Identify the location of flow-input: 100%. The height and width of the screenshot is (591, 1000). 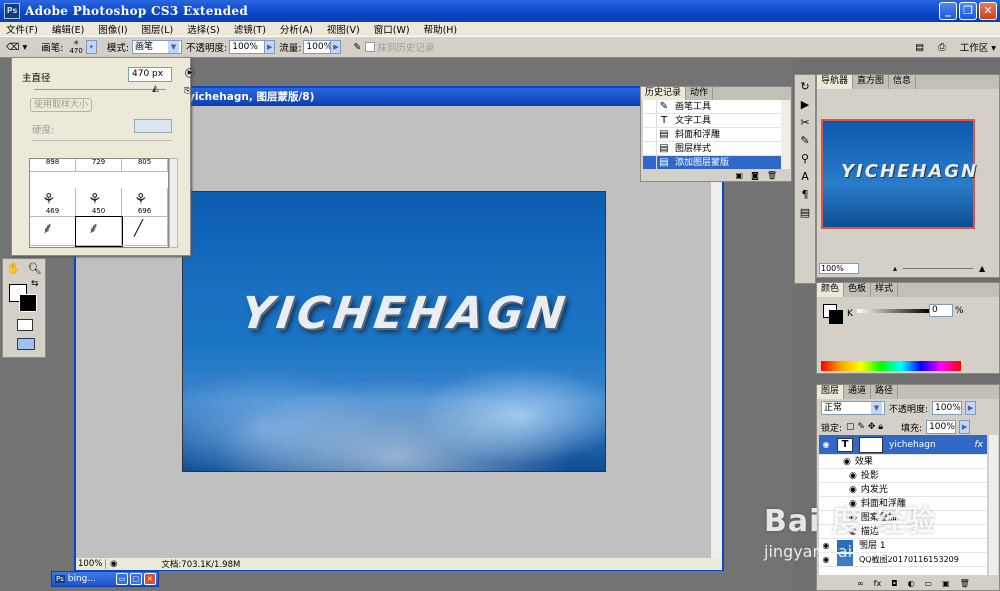
(317, 47).